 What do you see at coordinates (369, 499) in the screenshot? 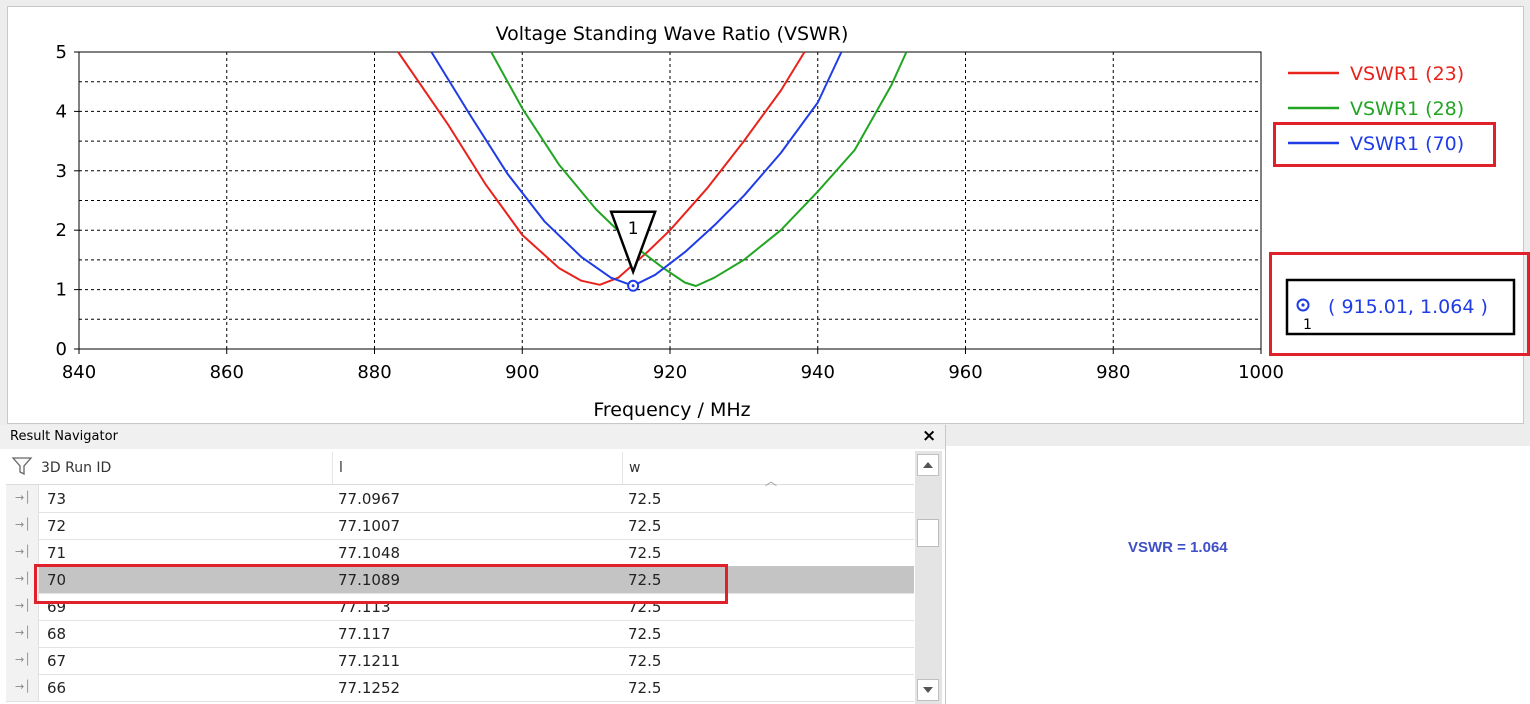
I see `cell-l: 77.0967` at bounding box center [369, 499].